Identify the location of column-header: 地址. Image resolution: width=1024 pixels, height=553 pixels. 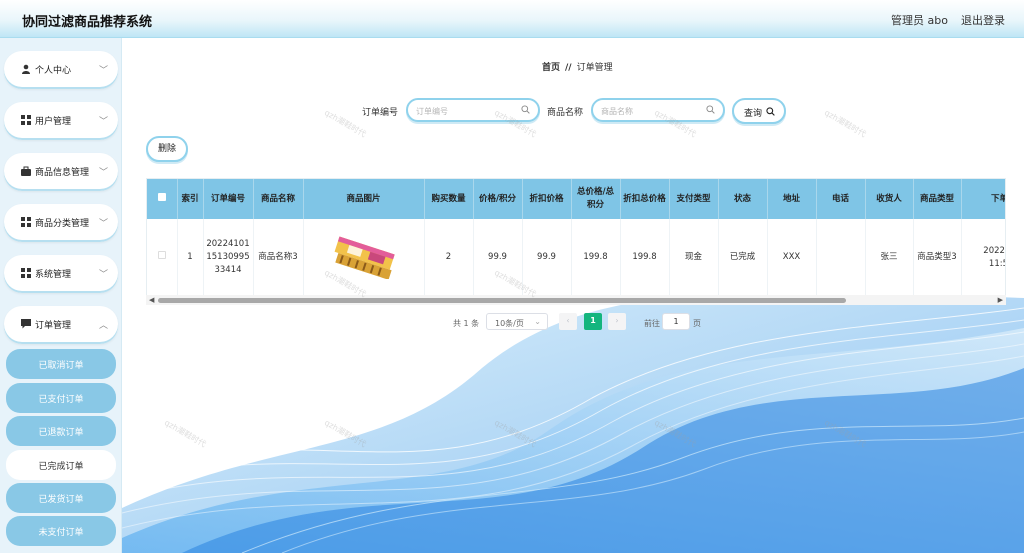
(792, 199).